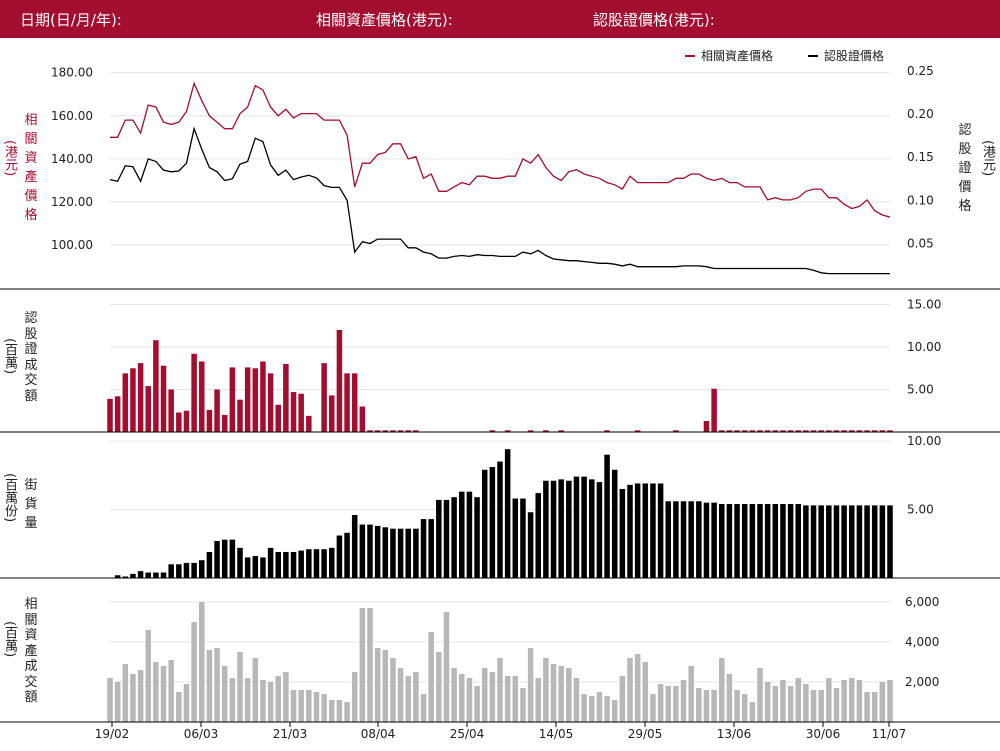 The width and height of the screenshot is (1000, 751). I want to click on y-right-tick-label: 0.10, so click(920, 200).